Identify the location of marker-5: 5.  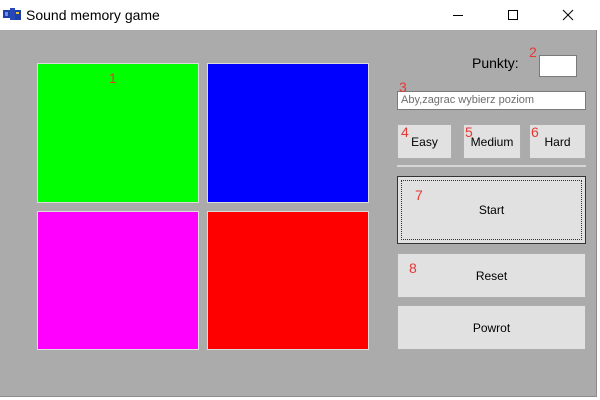
(469, 132).